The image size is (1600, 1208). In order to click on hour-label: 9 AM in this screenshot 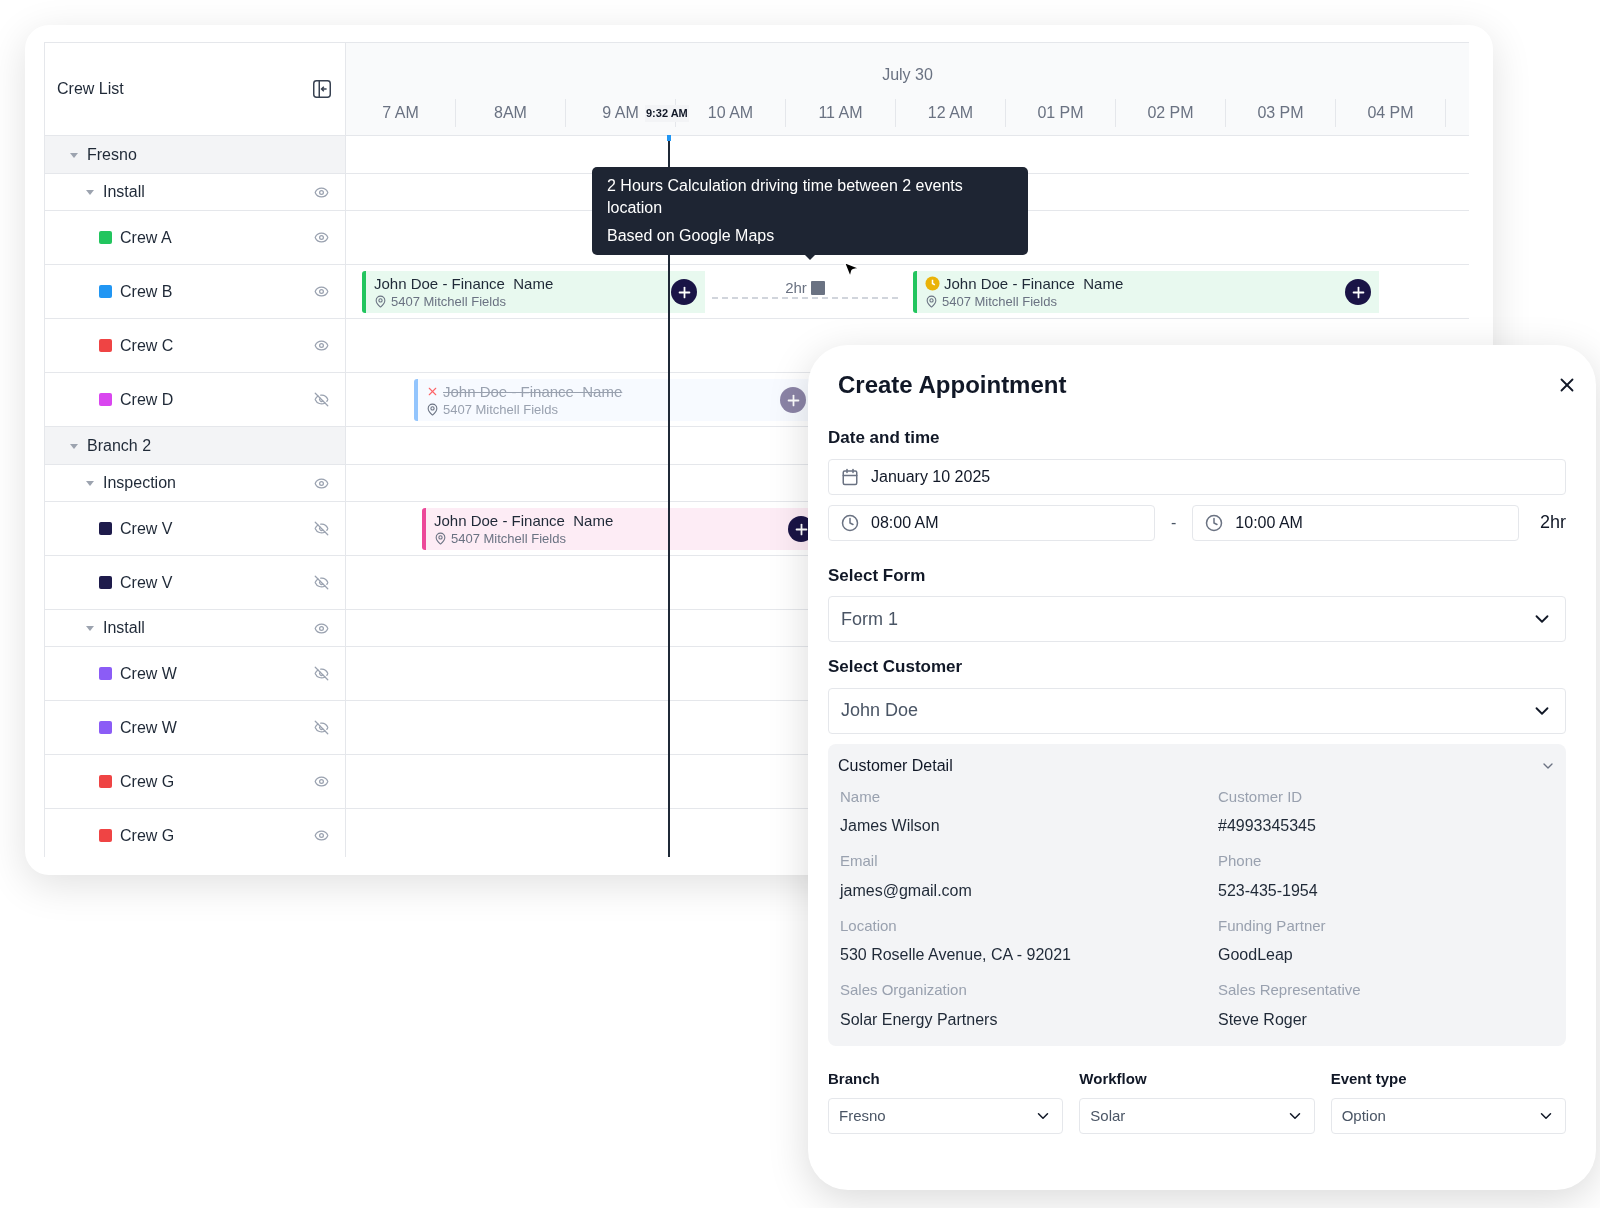, I will do `click(620, 112)`.